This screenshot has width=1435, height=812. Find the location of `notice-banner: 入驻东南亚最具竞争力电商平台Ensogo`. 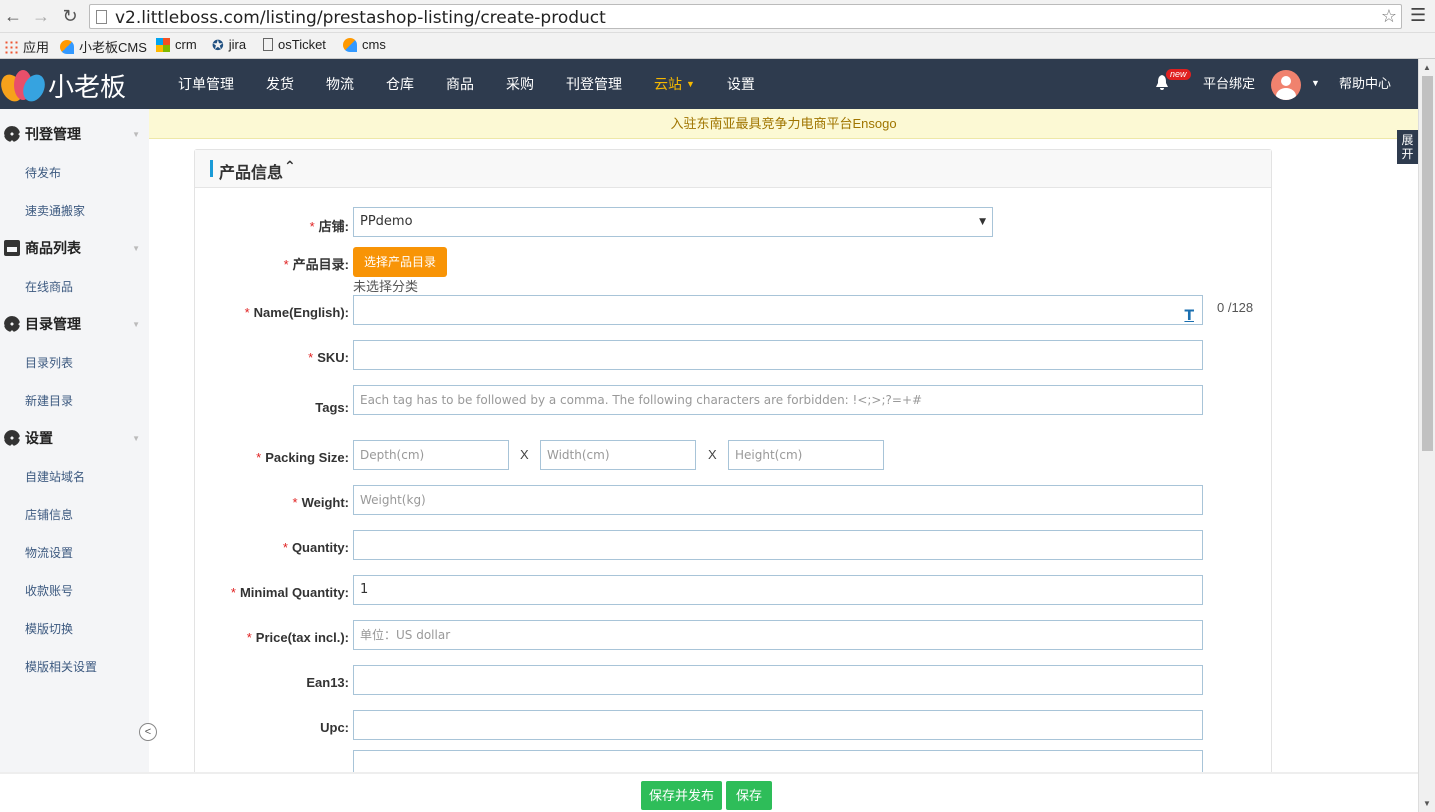

notice-banner: 入驻东南亚最具竞争力电商平台Ensogo is located at coordinates (783, 124).